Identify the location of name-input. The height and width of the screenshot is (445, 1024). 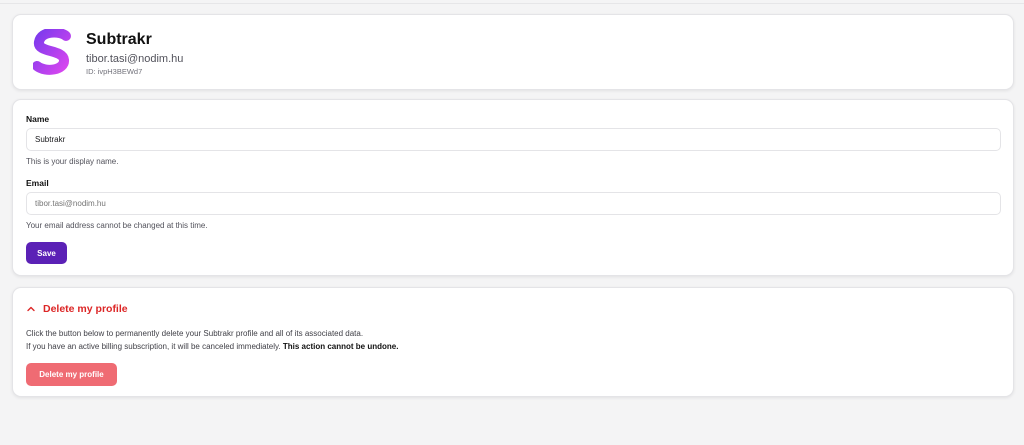
(513, 139).